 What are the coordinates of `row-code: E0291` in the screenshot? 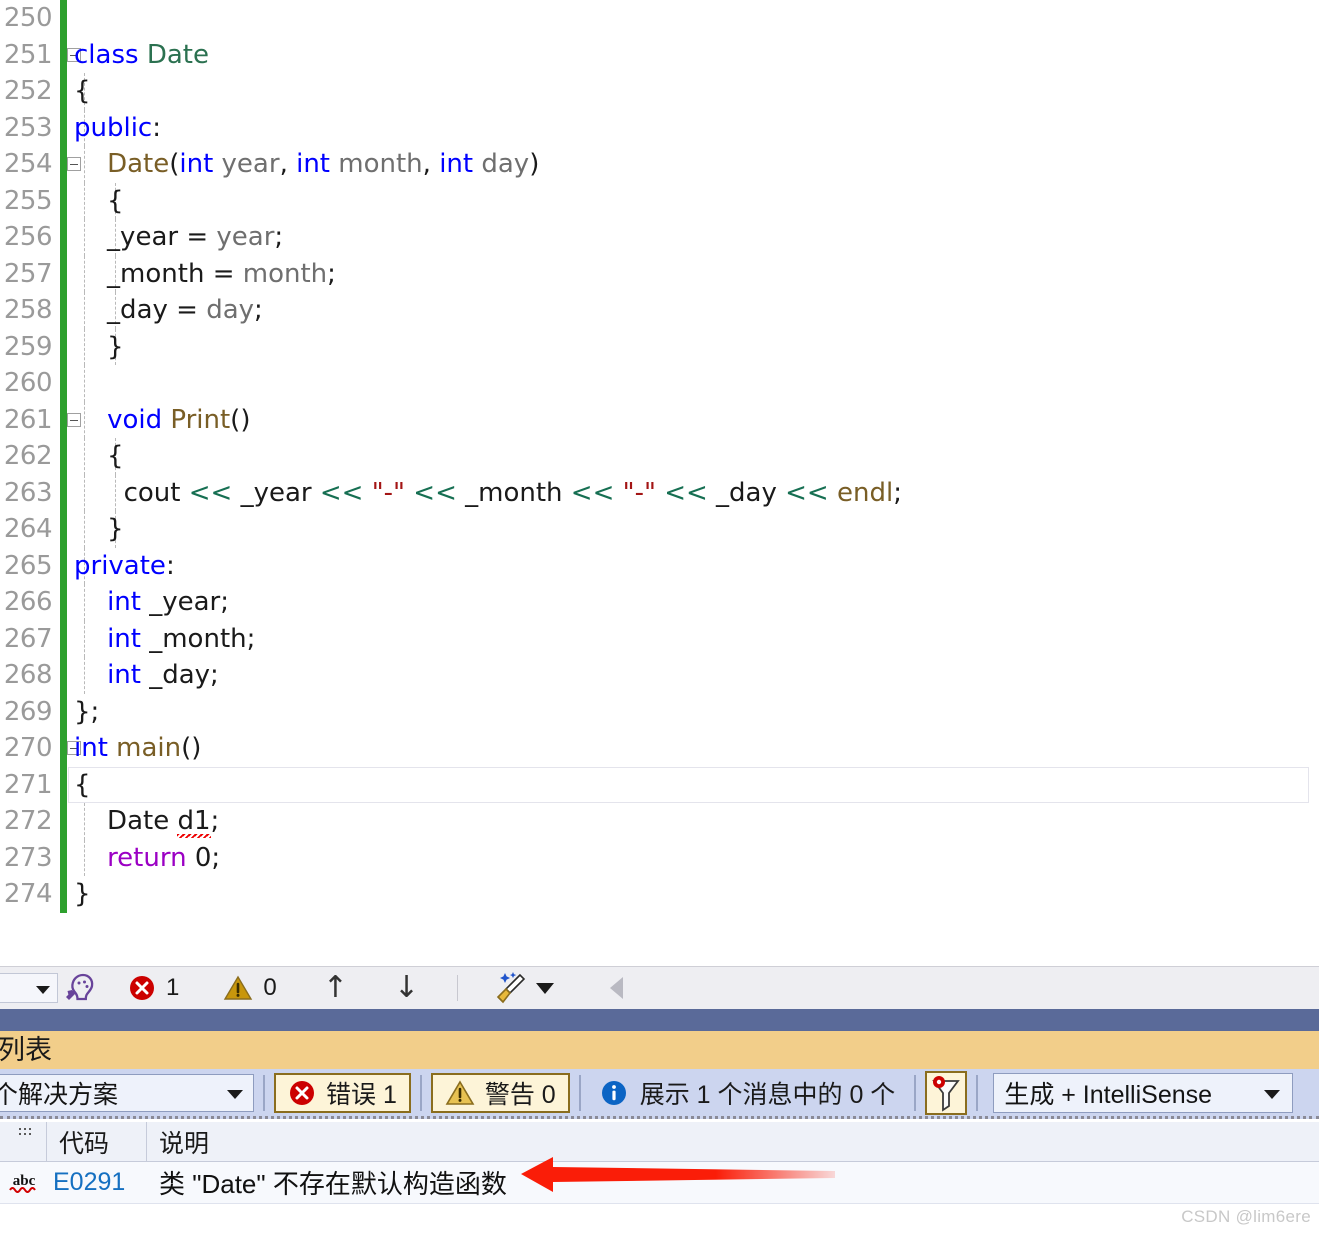 It's located at (97, 1182).